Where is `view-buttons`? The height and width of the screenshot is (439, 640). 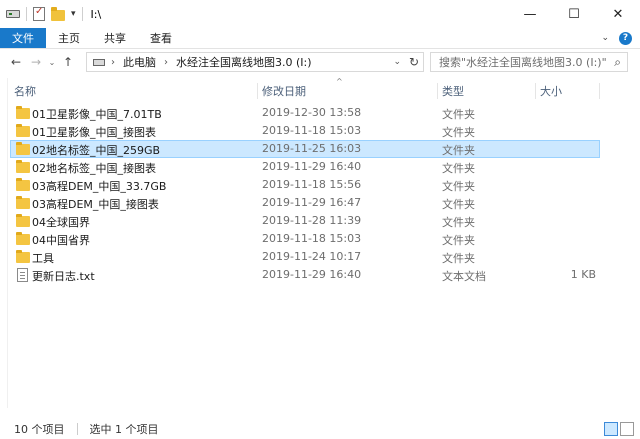 view-buttons is located at coordinates (619, 429).